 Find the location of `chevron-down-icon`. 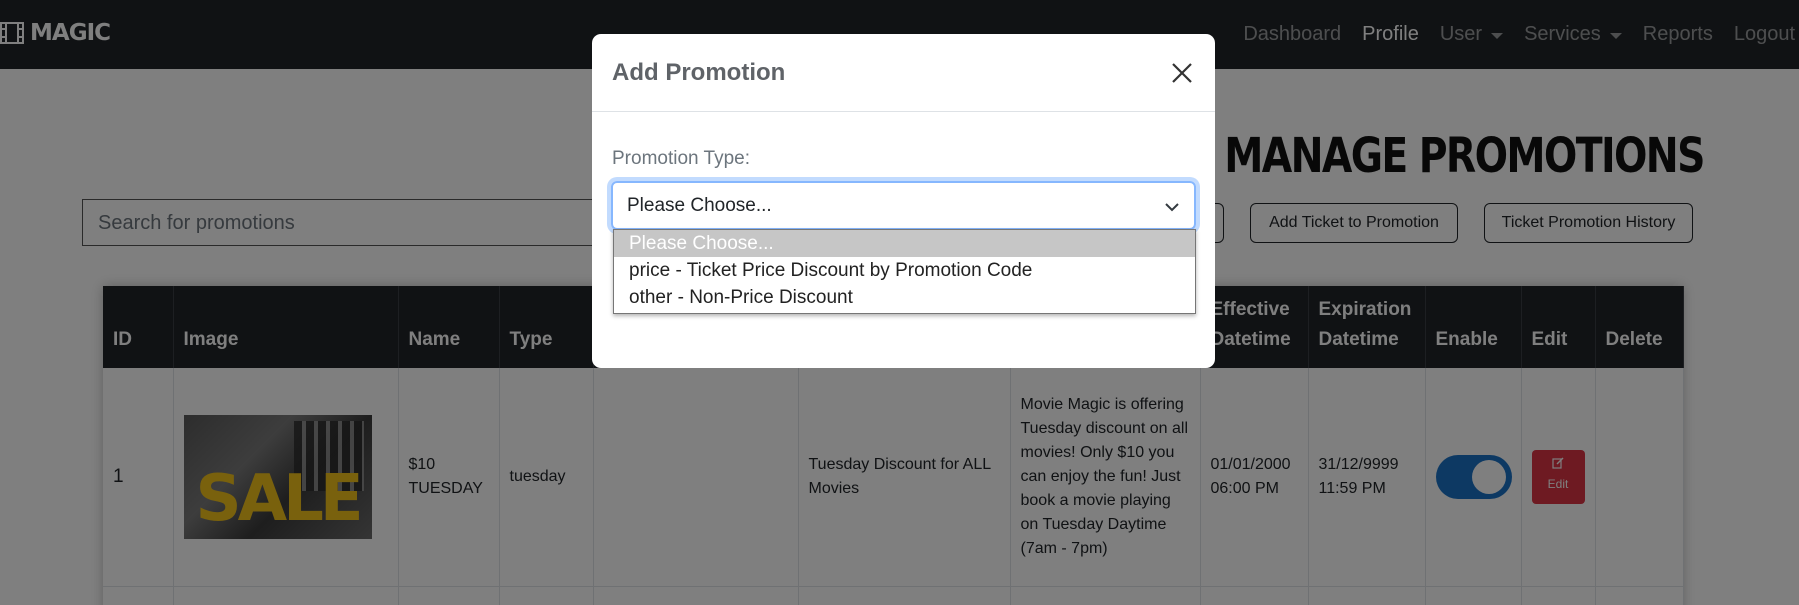

chevron-down-icon is located at coordinates (1172, 207).